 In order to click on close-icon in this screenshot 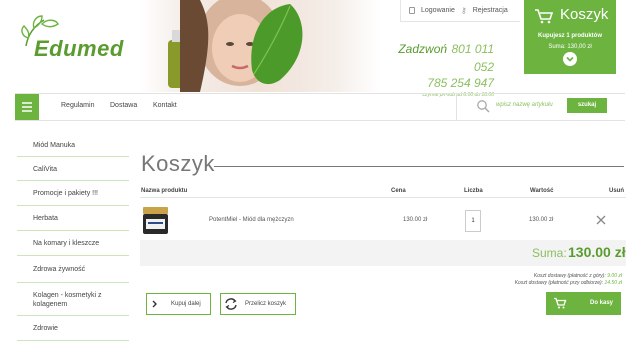, I will do `click(601, 220)`.